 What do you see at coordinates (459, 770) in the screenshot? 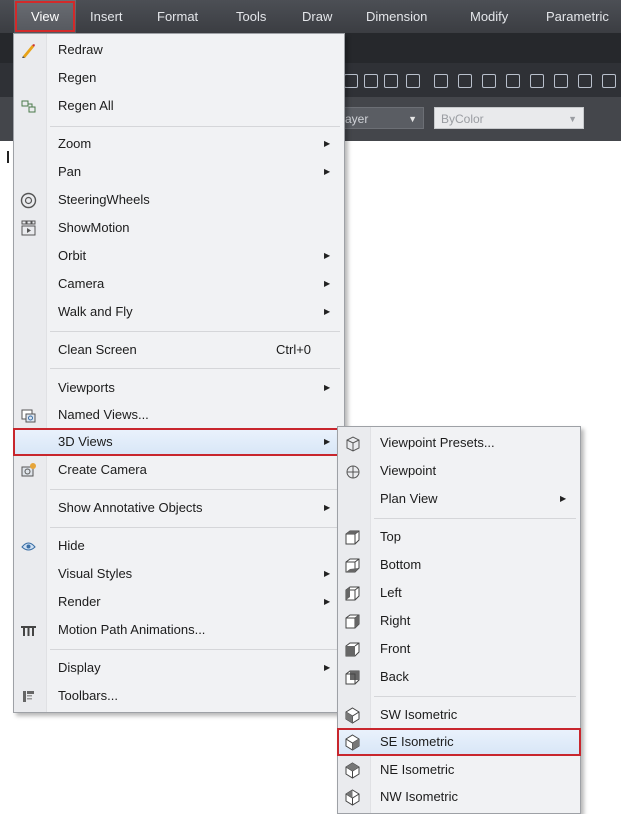
I see `menu-item-ne-isometric: NE Isometric` at bounding box center [459, 770].